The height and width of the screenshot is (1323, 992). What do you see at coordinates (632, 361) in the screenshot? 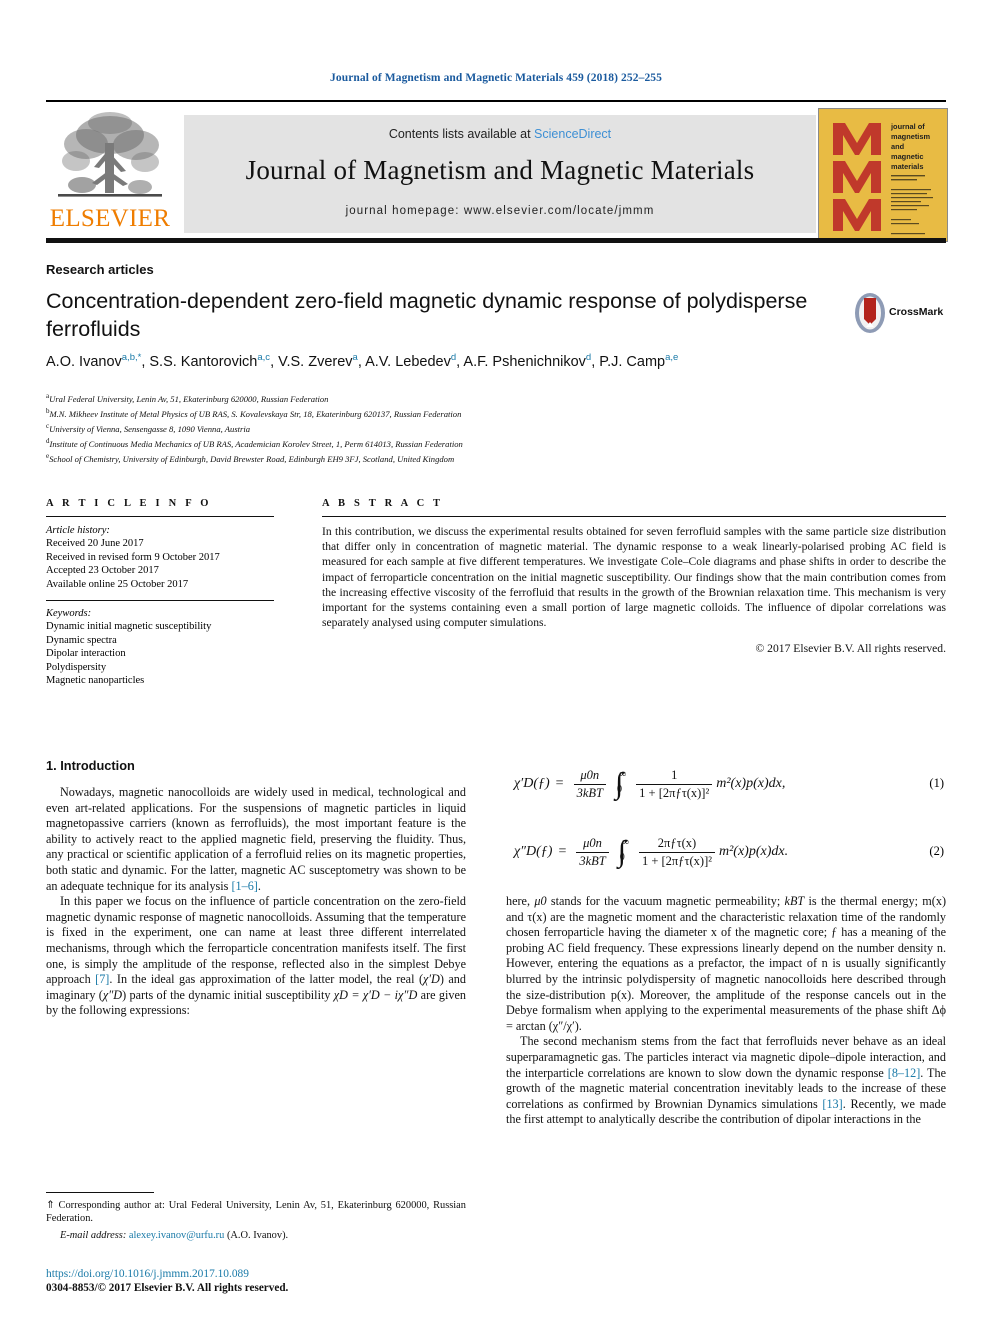
I see `author-name: P.J. Camp` at bounding box center [632, 361].